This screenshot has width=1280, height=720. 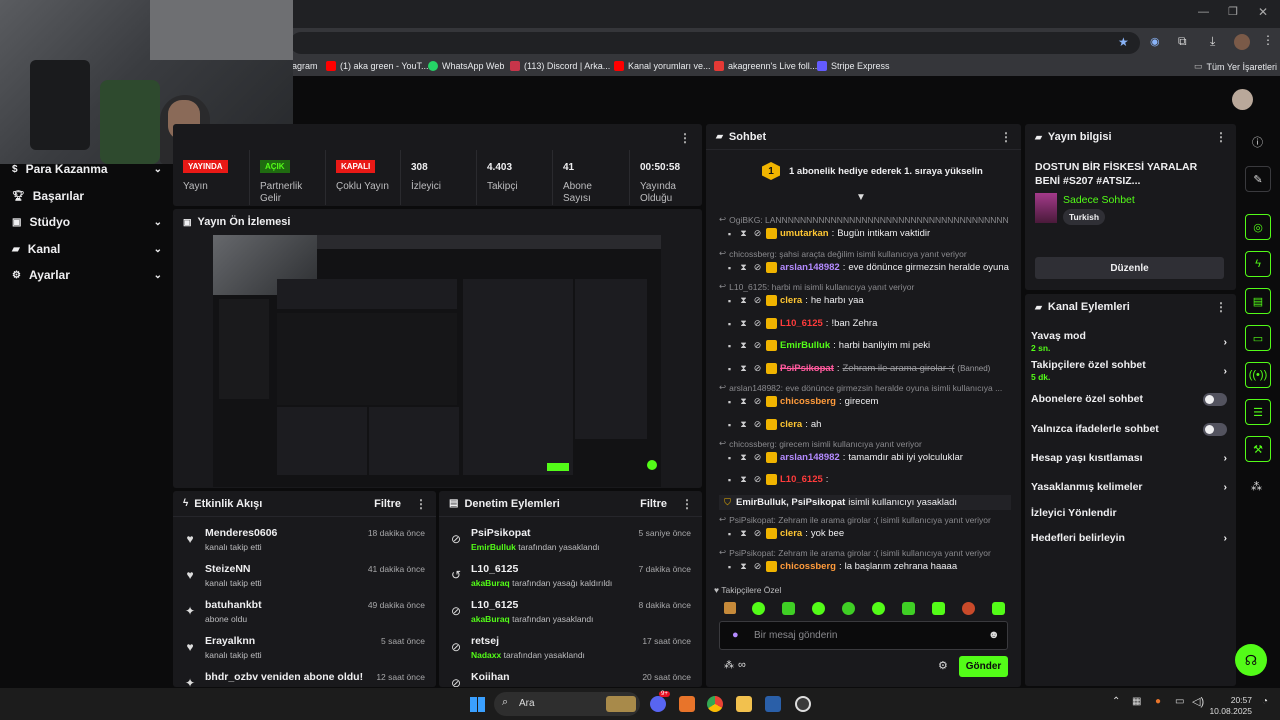 I want to click on moderation-user: L10_6125, so click(x=494, y=605).